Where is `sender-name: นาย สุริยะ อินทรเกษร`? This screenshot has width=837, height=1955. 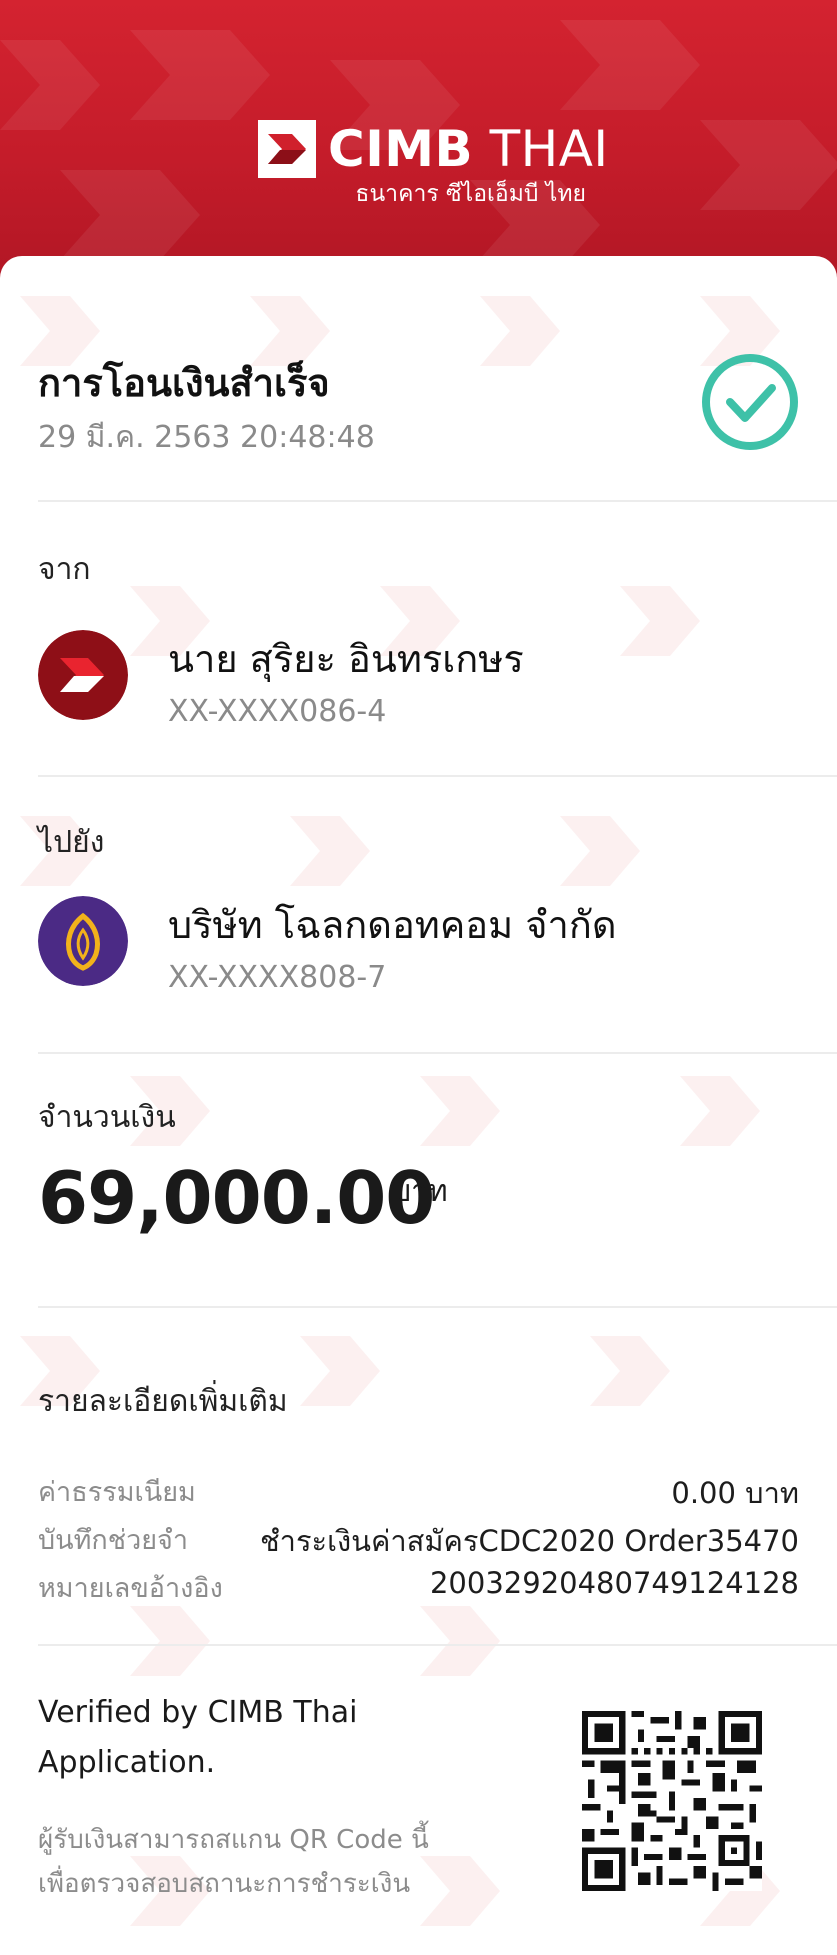
sender-name: นาย สุริยะ อินทรเกษร is located at coordinates (346, 659).